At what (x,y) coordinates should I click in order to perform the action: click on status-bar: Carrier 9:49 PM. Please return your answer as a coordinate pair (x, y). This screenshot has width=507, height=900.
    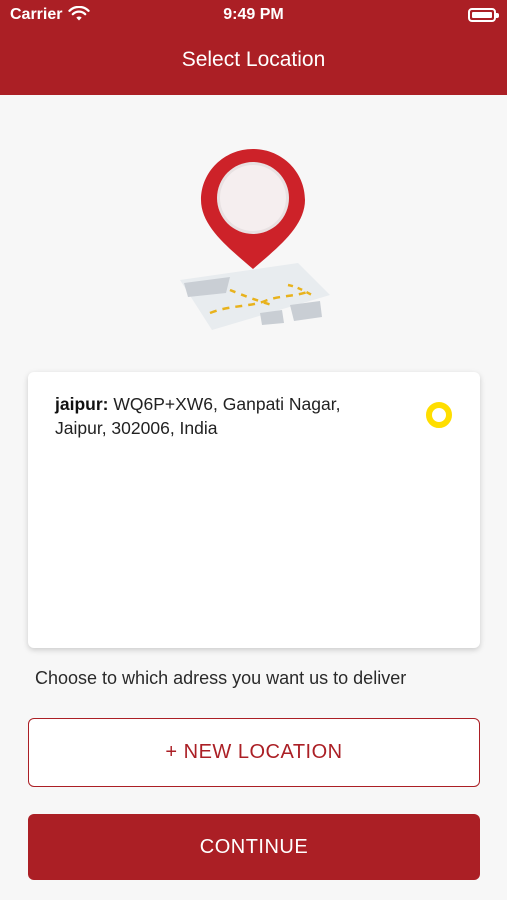
    Looking at the image, I should click on (253, 15).